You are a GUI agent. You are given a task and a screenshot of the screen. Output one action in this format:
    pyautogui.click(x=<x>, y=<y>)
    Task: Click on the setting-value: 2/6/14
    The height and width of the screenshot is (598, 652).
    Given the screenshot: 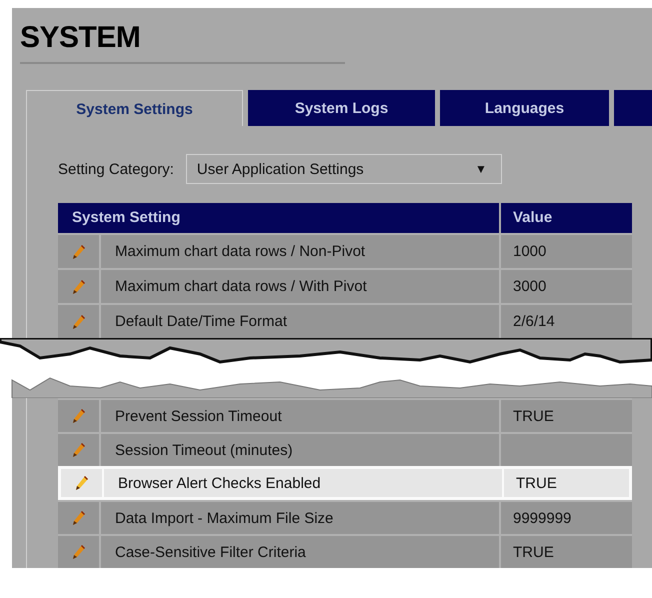 What is the action you would take?
    pyautogui.click(x=534, y=321)
    